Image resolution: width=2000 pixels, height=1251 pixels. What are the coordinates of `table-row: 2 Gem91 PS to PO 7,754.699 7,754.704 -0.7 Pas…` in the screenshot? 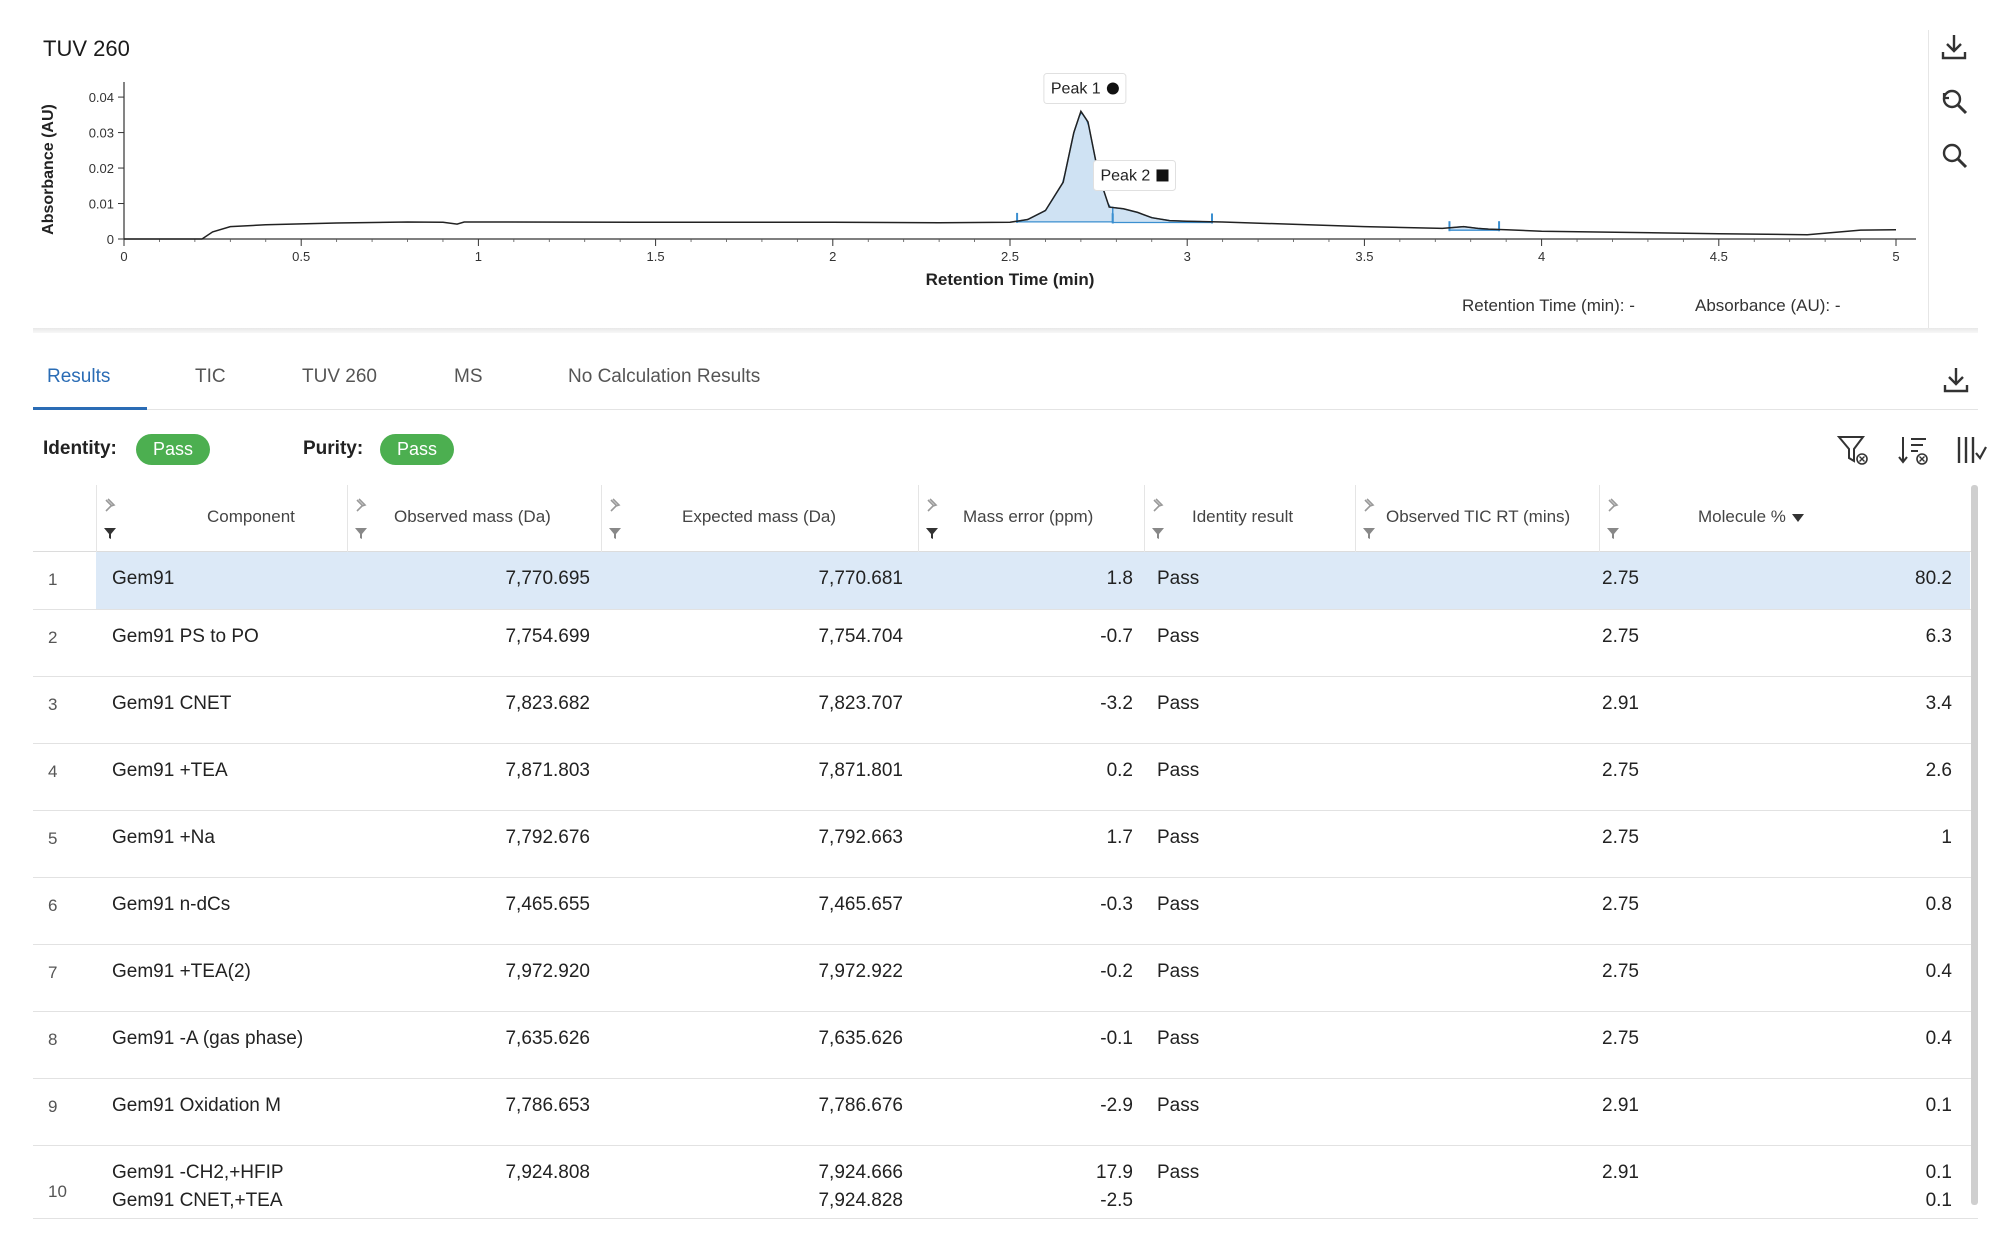 It's located at (1005, 643).